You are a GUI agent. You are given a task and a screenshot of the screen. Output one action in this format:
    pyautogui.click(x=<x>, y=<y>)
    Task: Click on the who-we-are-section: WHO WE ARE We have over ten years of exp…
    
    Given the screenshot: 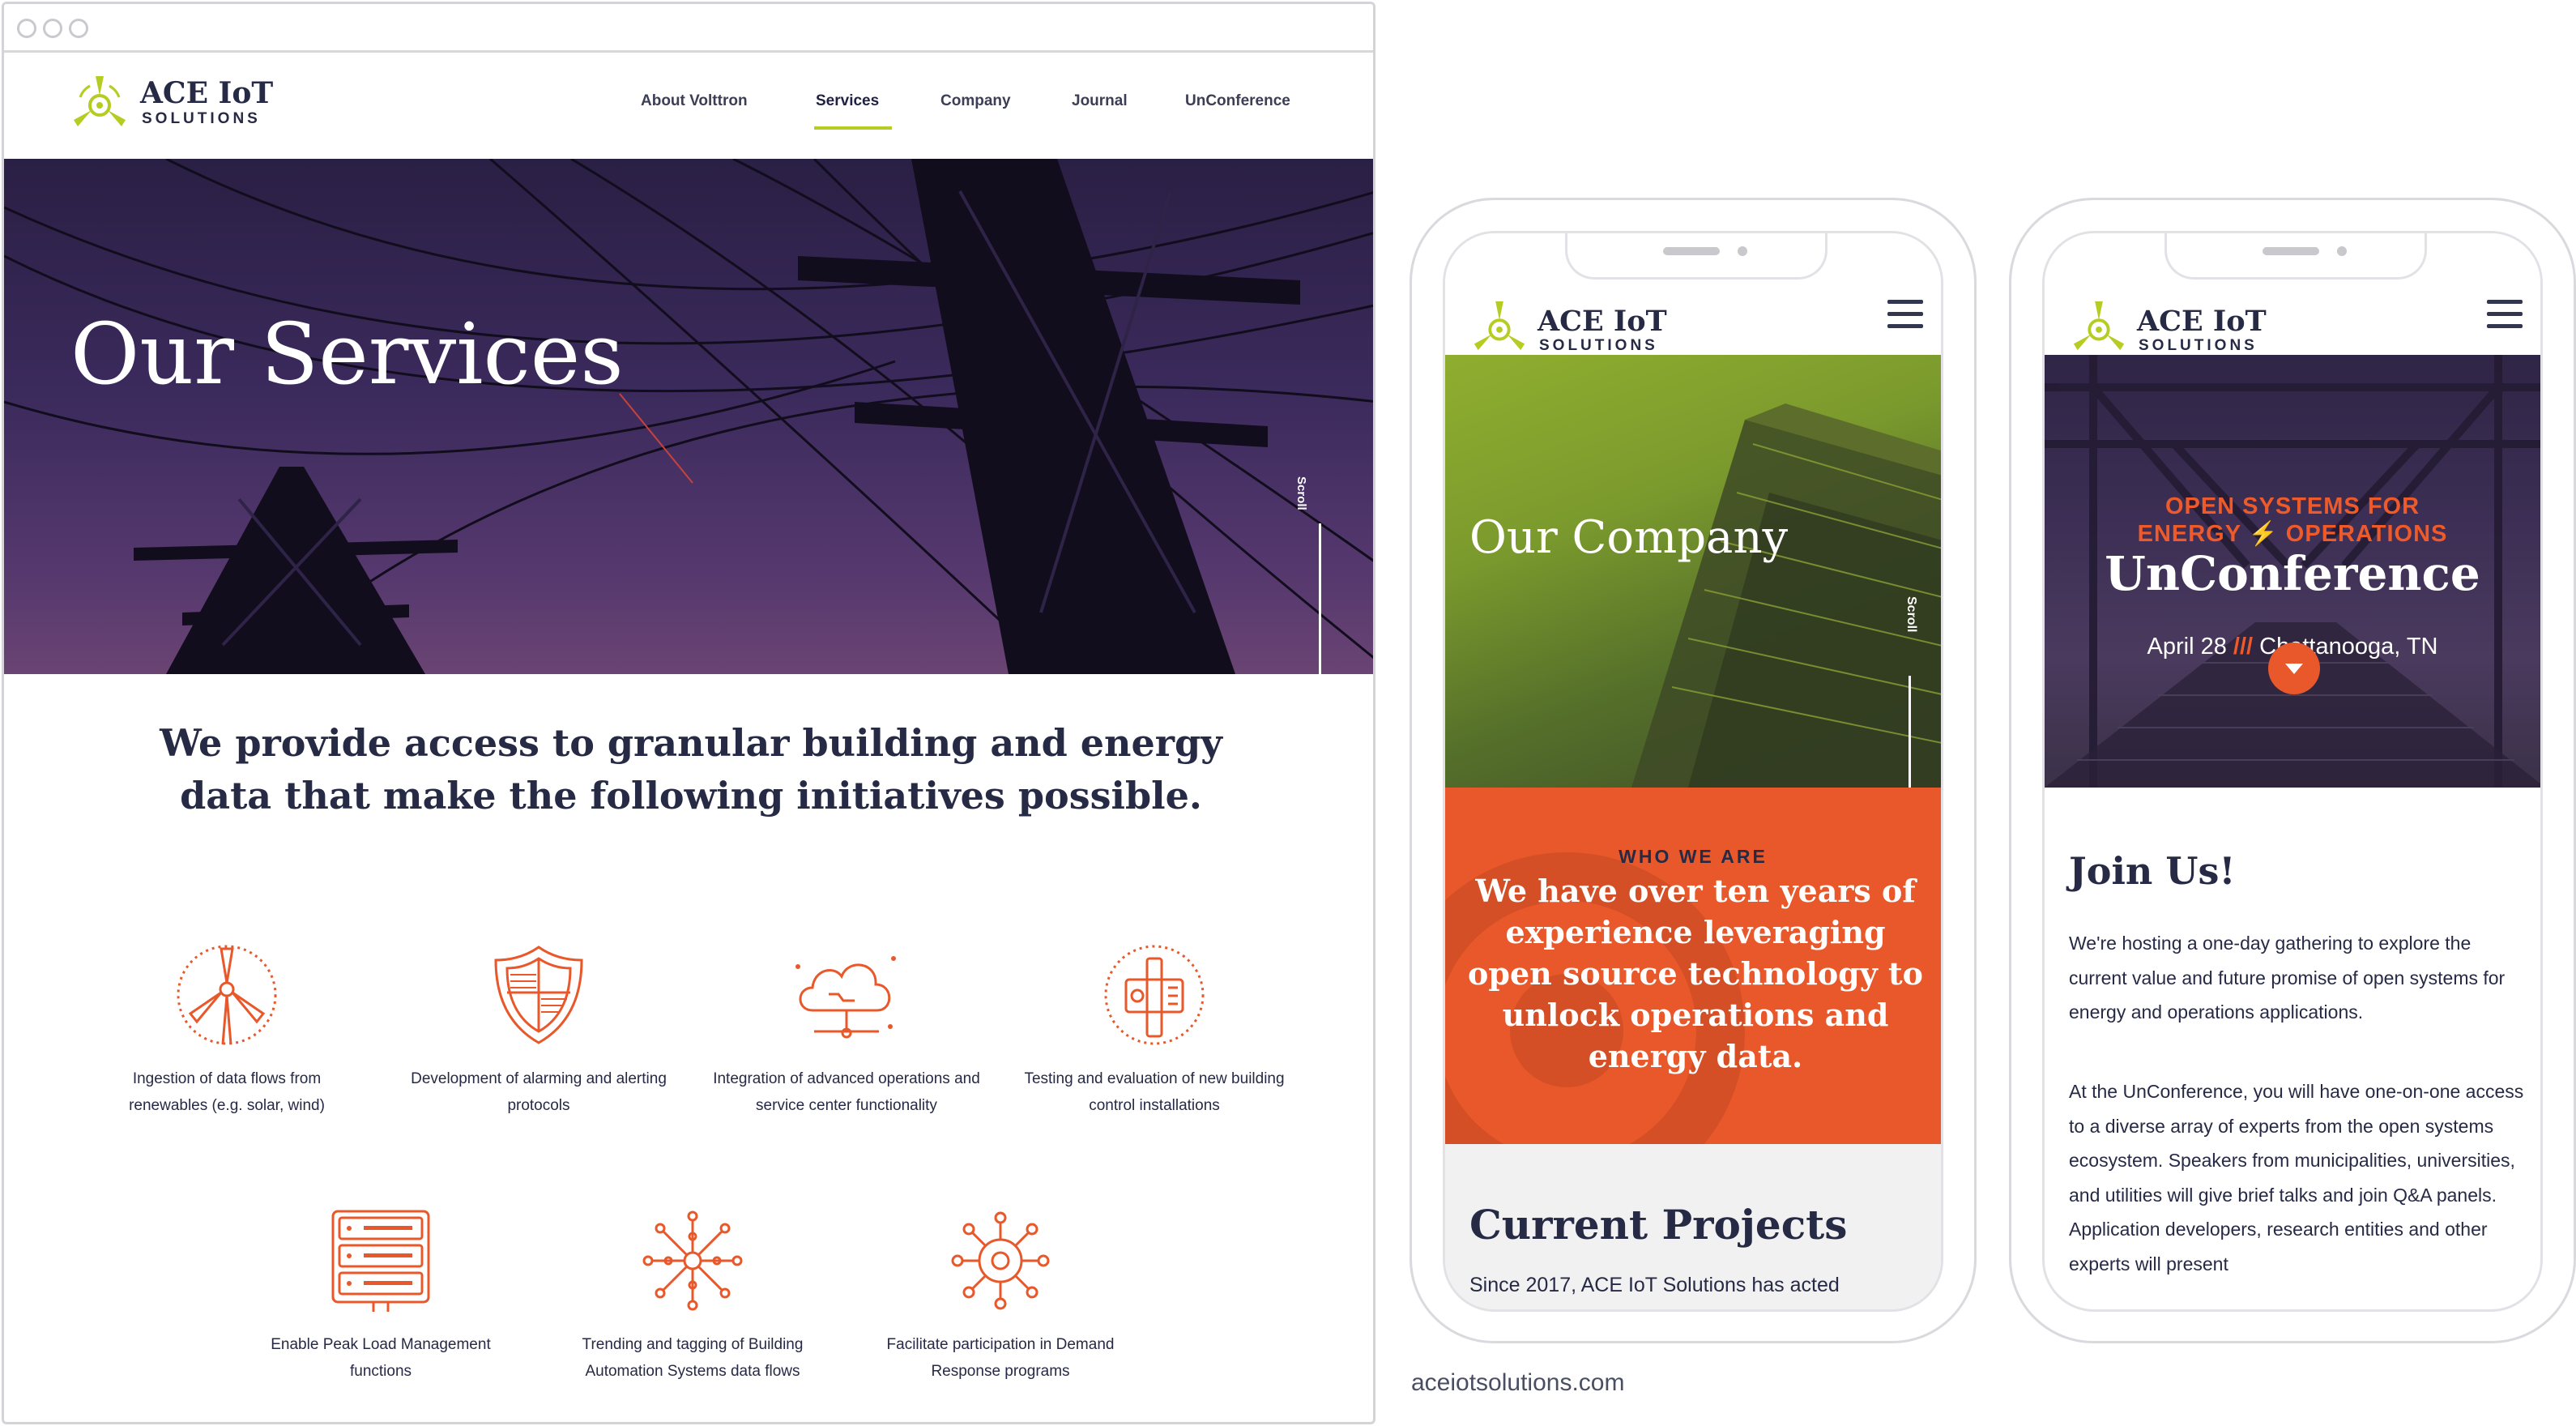 What is the action you would take?
    pyautogui.click(x=1693, y=966)
    